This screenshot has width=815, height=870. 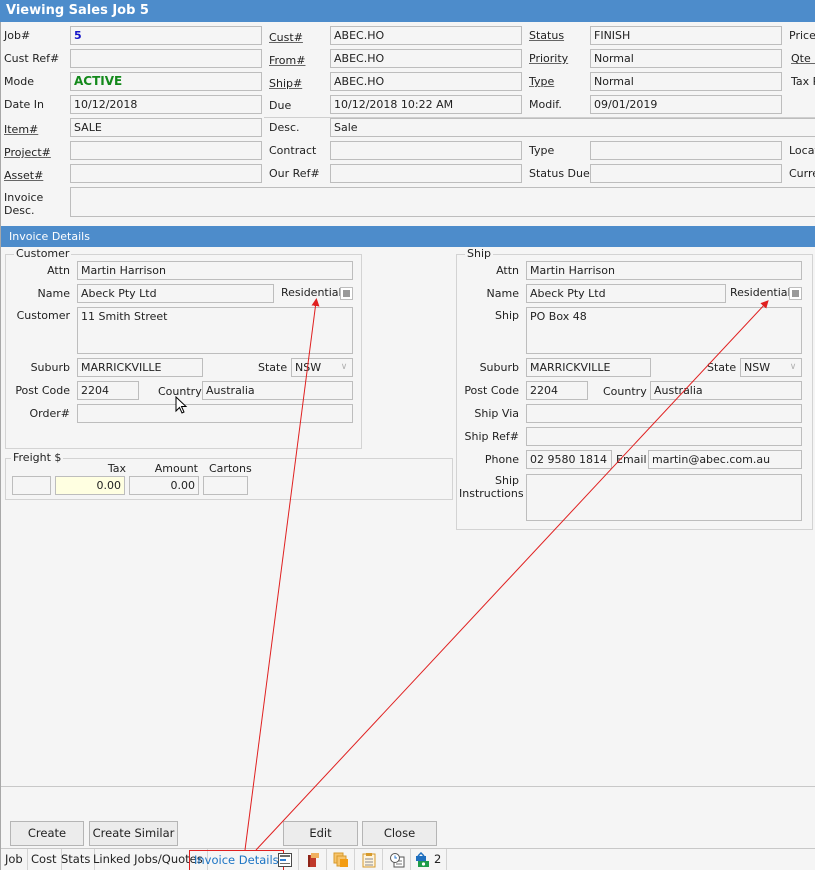 I want to click on ship-field: ABEC.HO, so click(x=426, y=81).